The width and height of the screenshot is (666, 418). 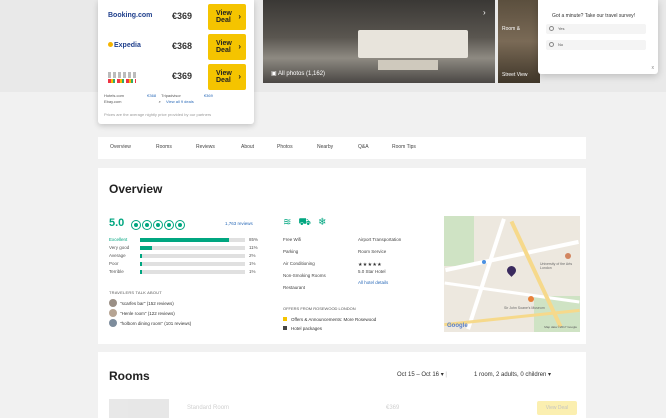 I want to click on guests-picker: 1 room, 2 adults, 0 children ▾, so click(x=512, y=374).